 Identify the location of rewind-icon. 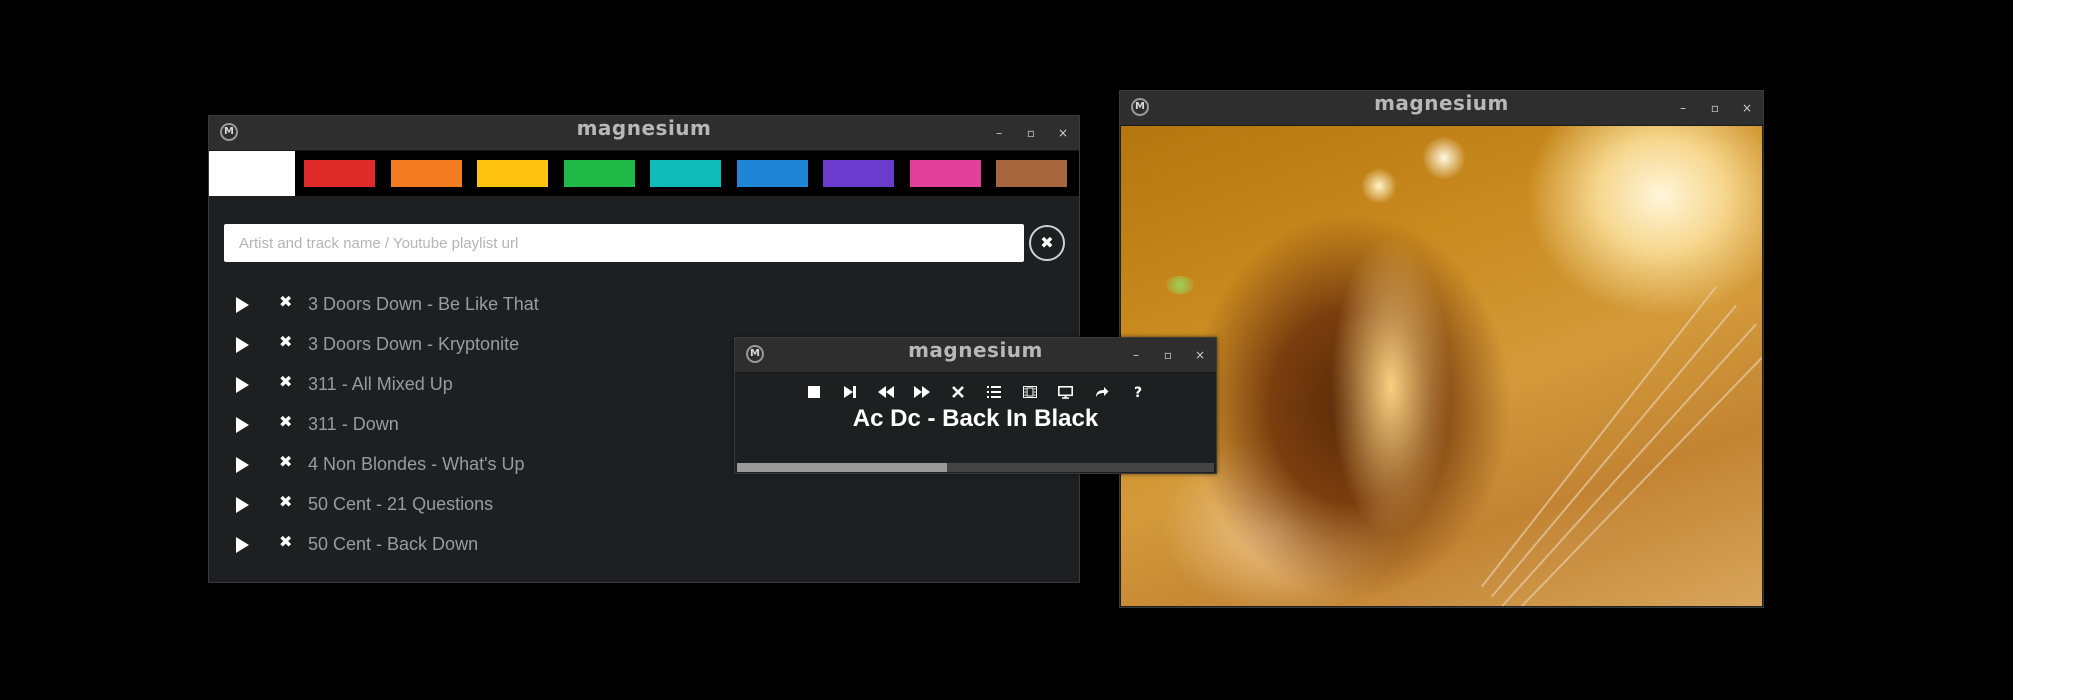
(886, 392).